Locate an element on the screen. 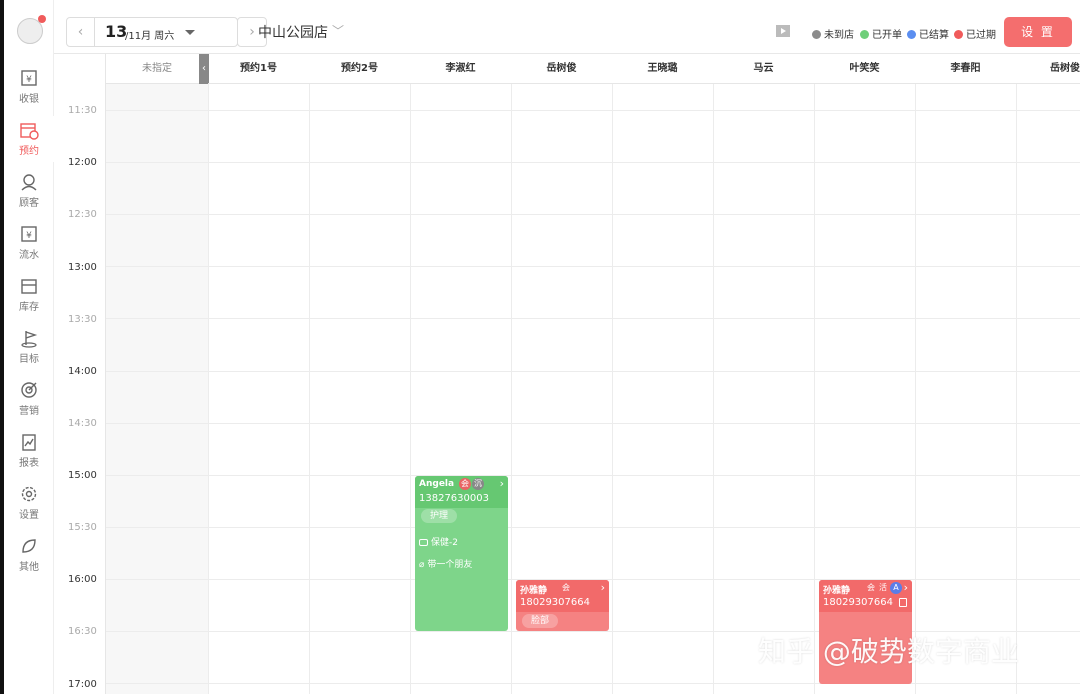 The width and height of the screenshot is (1080, 694). time-label: 12:30 is located at coordinates (82, 214).